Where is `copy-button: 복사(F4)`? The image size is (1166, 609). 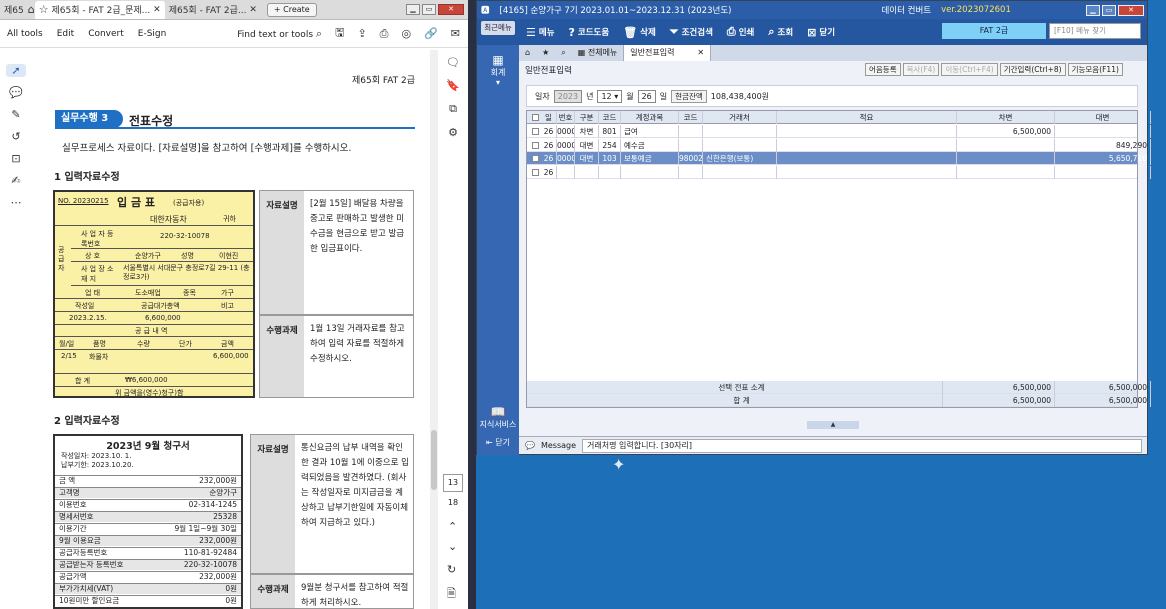 copy-button: 복사(F4) is located at coordinates (921, 69).